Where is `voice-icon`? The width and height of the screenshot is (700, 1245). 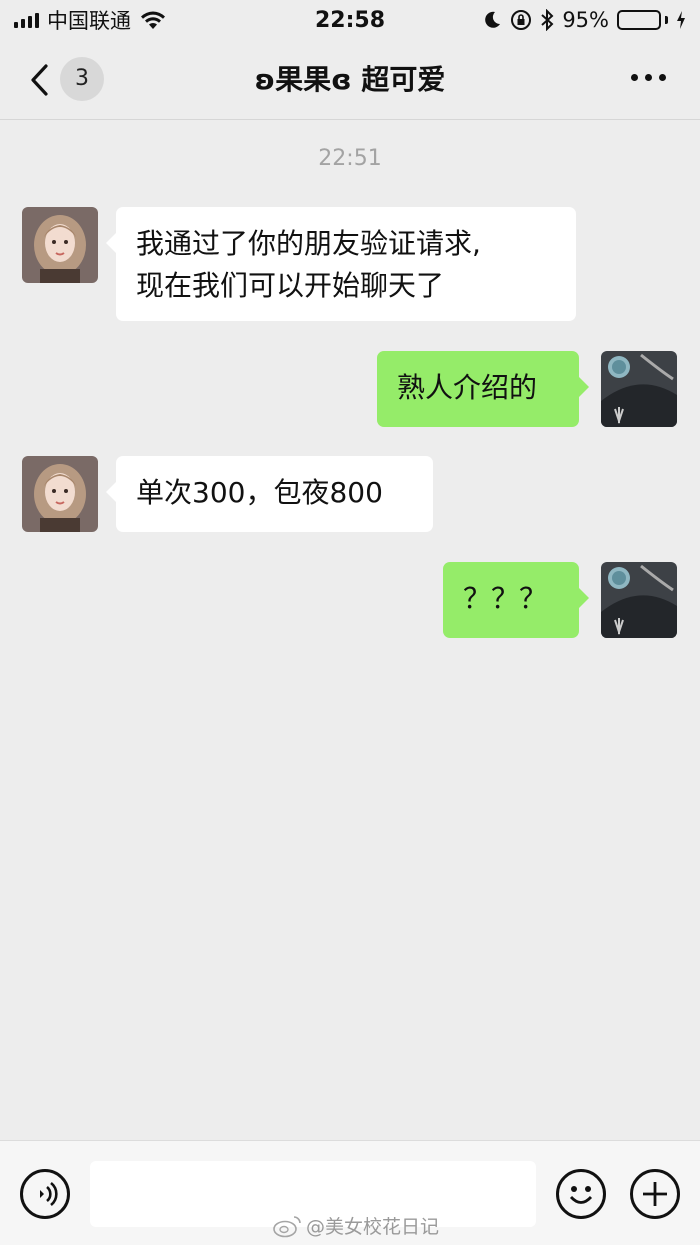
voice-icon is located at coordinates (45, 1194).